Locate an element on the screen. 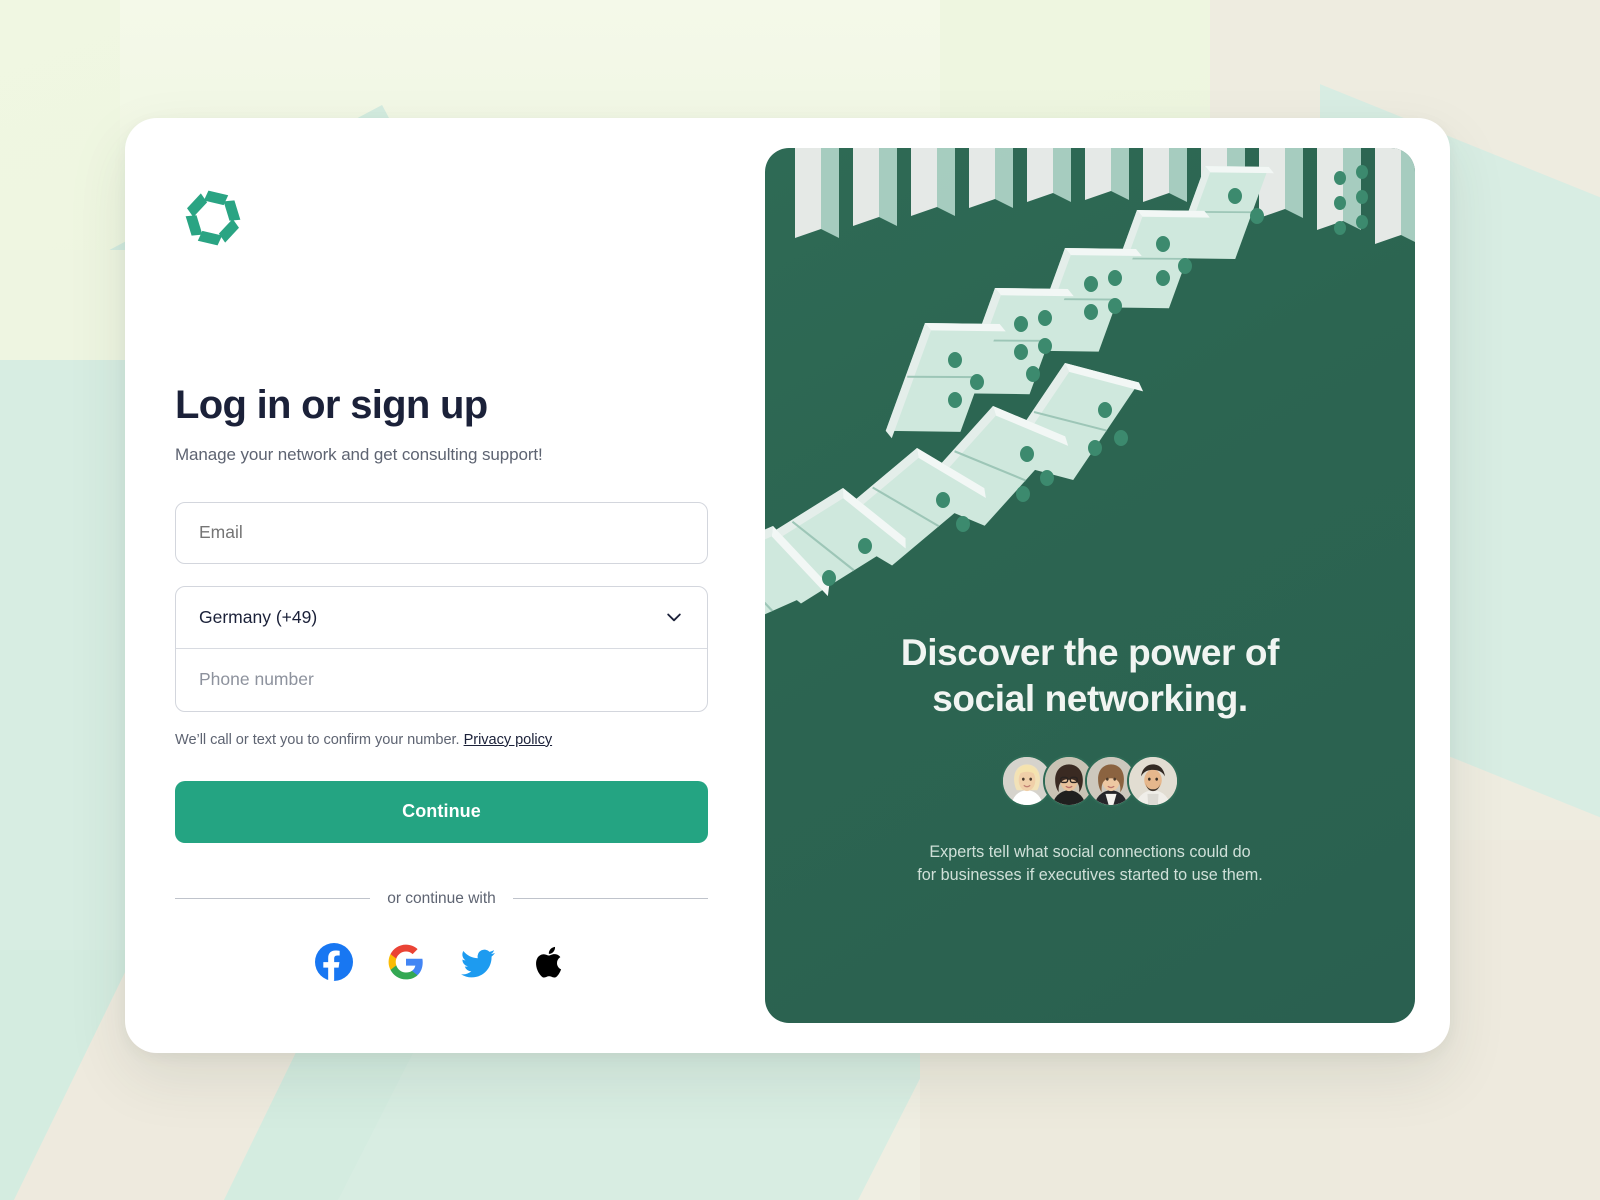 This screenshot has height=1200, width=1600. social-login-row is located at coordinates (441, 962).